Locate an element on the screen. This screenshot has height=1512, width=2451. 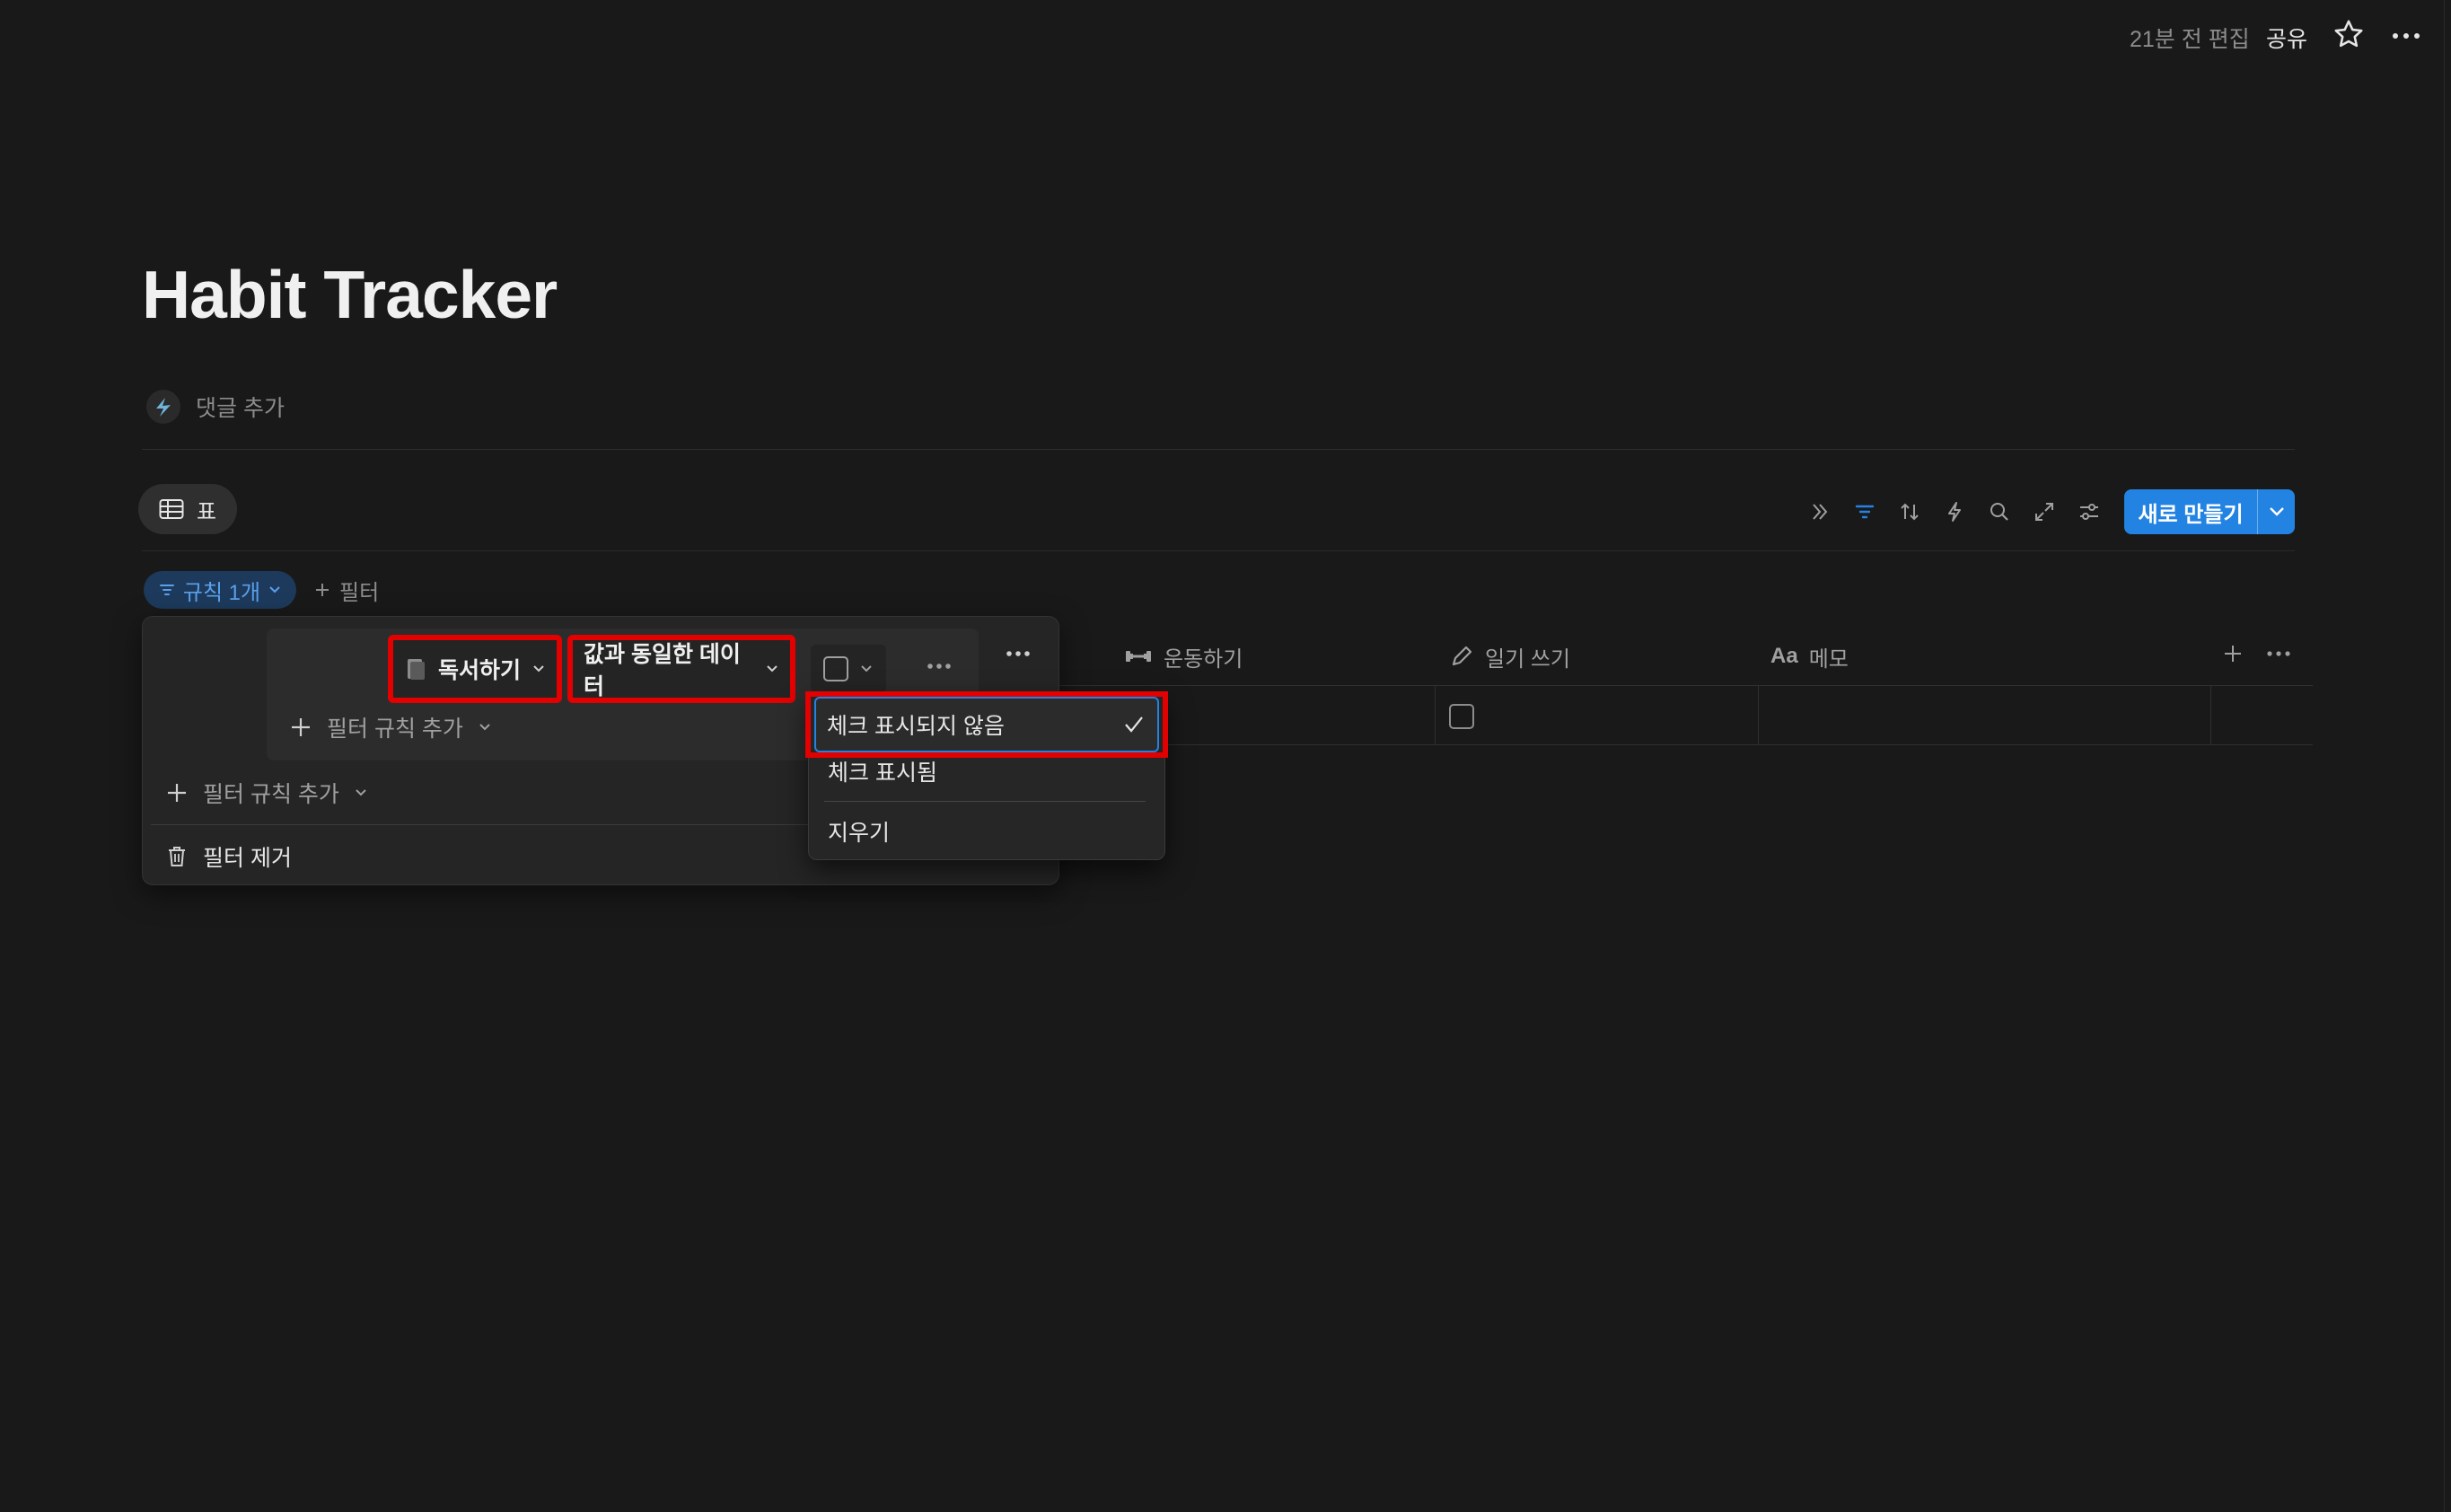
rule-chip-label: 규칙 1개 is located at coordinates (222, 592).